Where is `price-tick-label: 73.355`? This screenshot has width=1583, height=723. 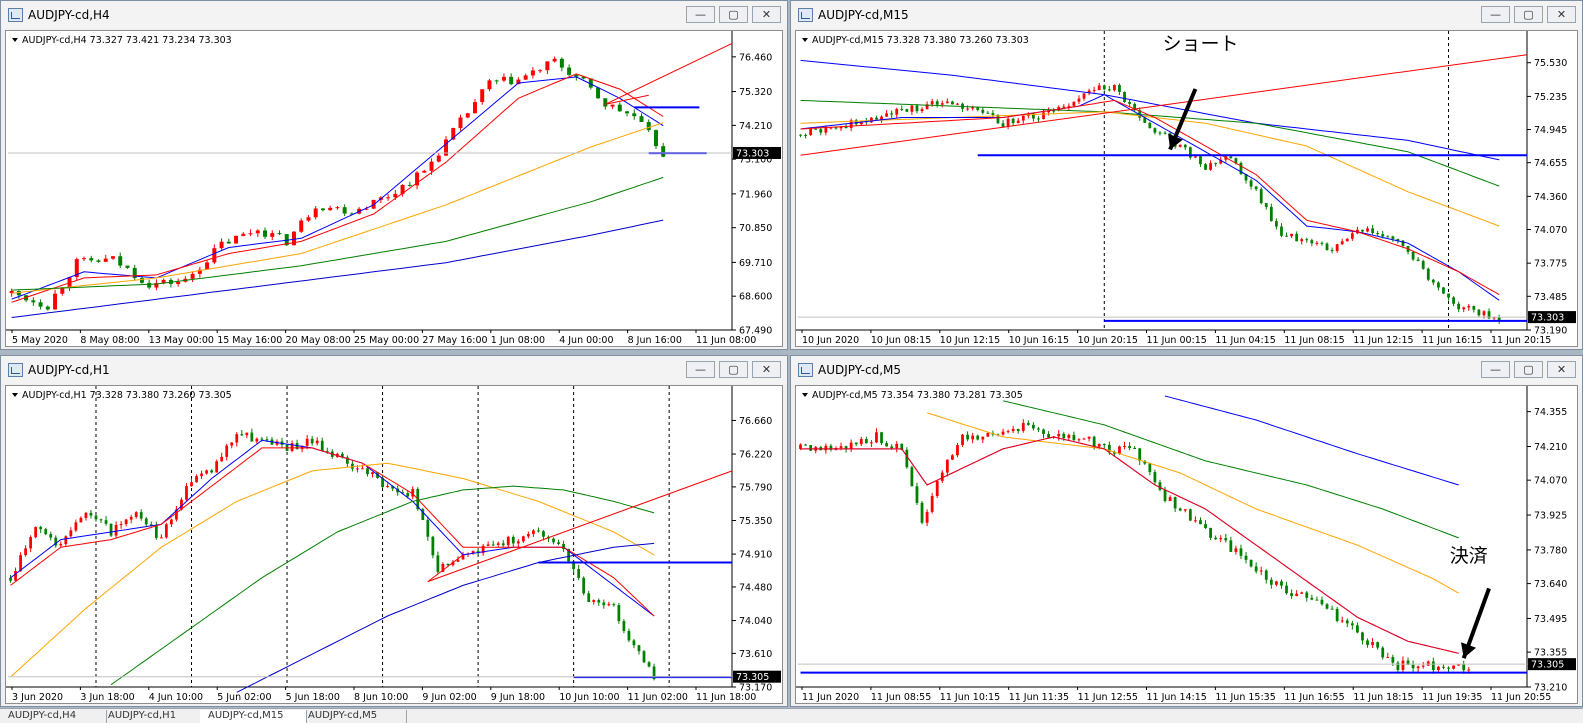
price-tick-label: 73.355 is located at coordinates (1550, 653).